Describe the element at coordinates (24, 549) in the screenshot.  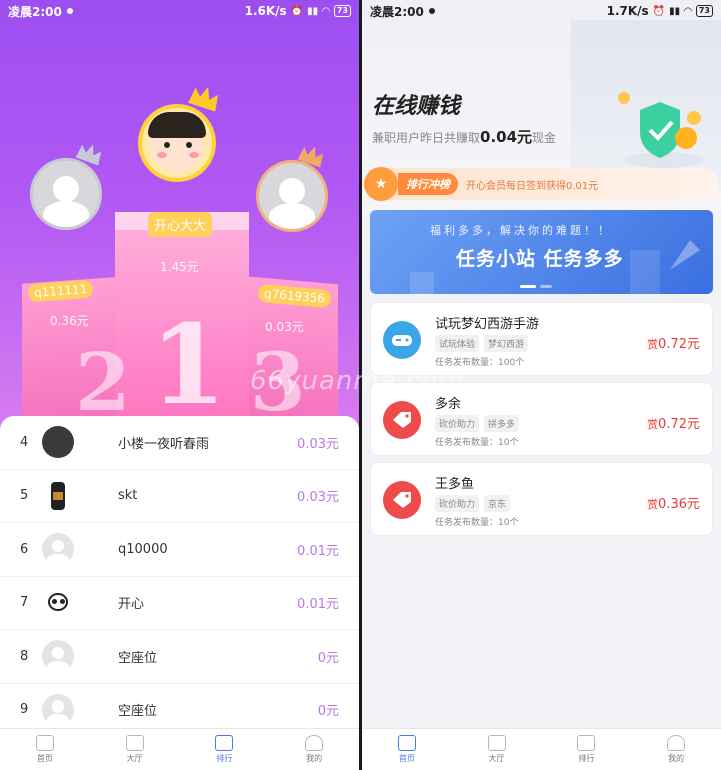
I see `rank-number: 6` at that location.